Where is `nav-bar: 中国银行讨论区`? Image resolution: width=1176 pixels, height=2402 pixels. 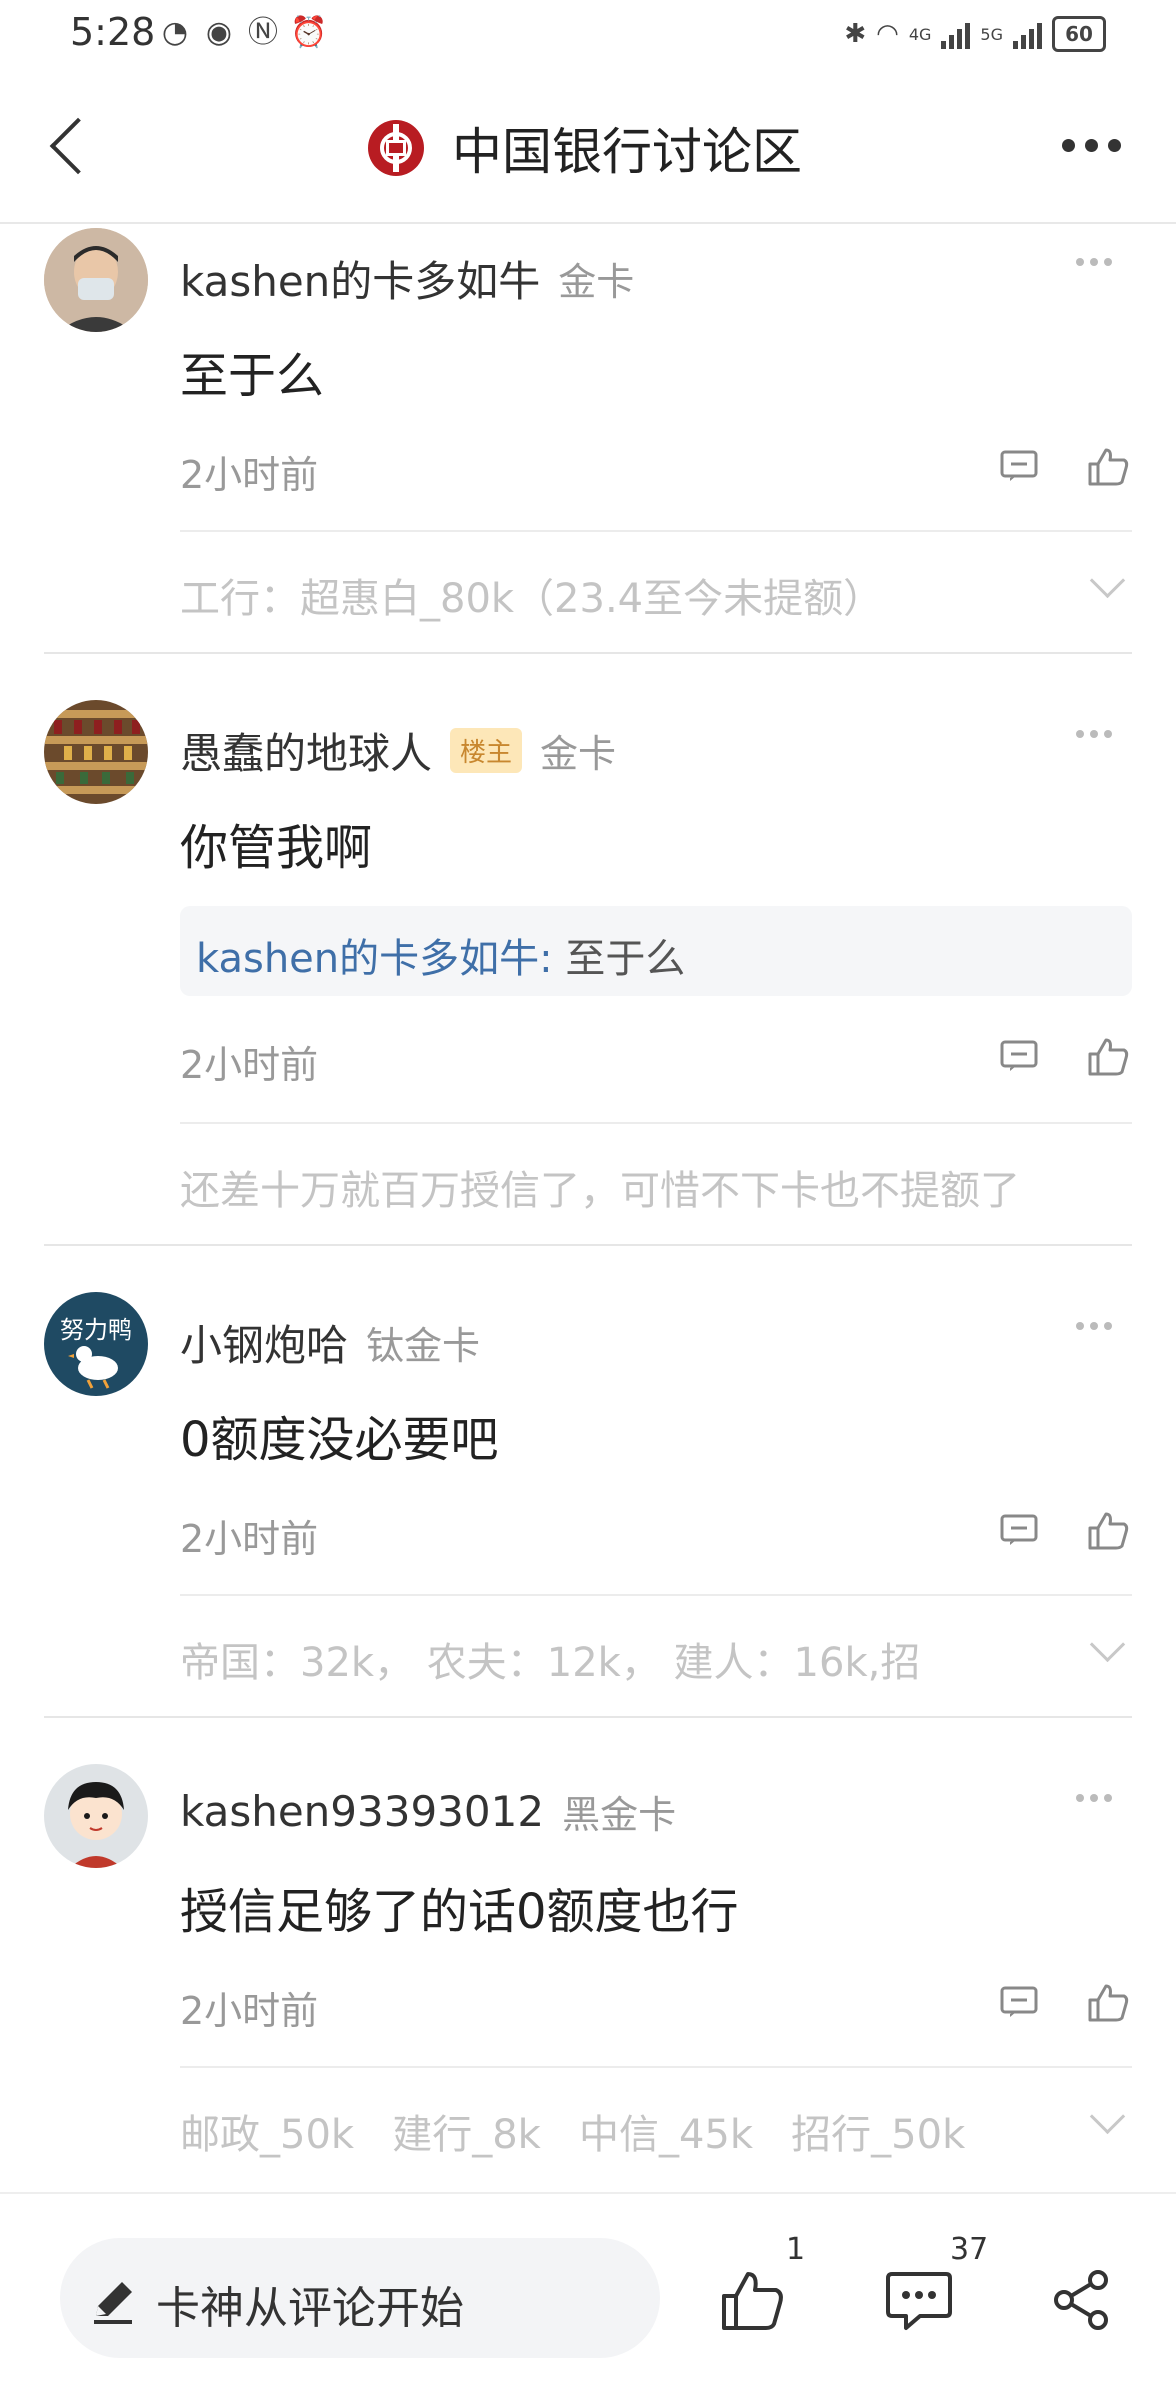
nav-bar: 中国银行讨论区 is located at coordinates (588, 148).